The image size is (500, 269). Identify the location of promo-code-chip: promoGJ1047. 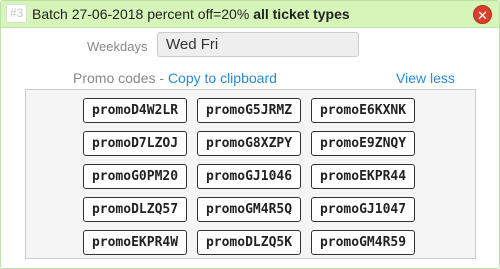
(363, 209).